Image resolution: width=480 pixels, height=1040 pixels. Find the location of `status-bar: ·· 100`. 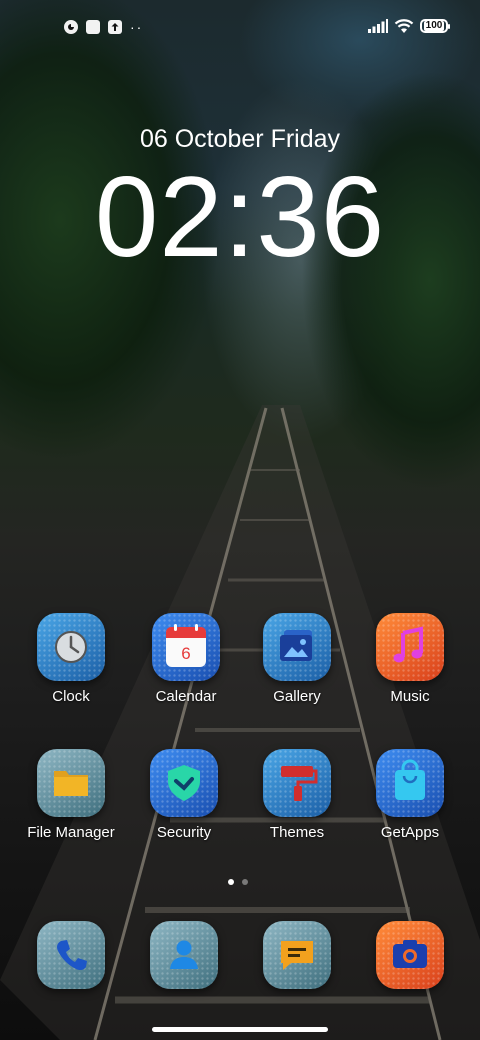

status-bar: ·· 100 is located at coordinates (240, 28).